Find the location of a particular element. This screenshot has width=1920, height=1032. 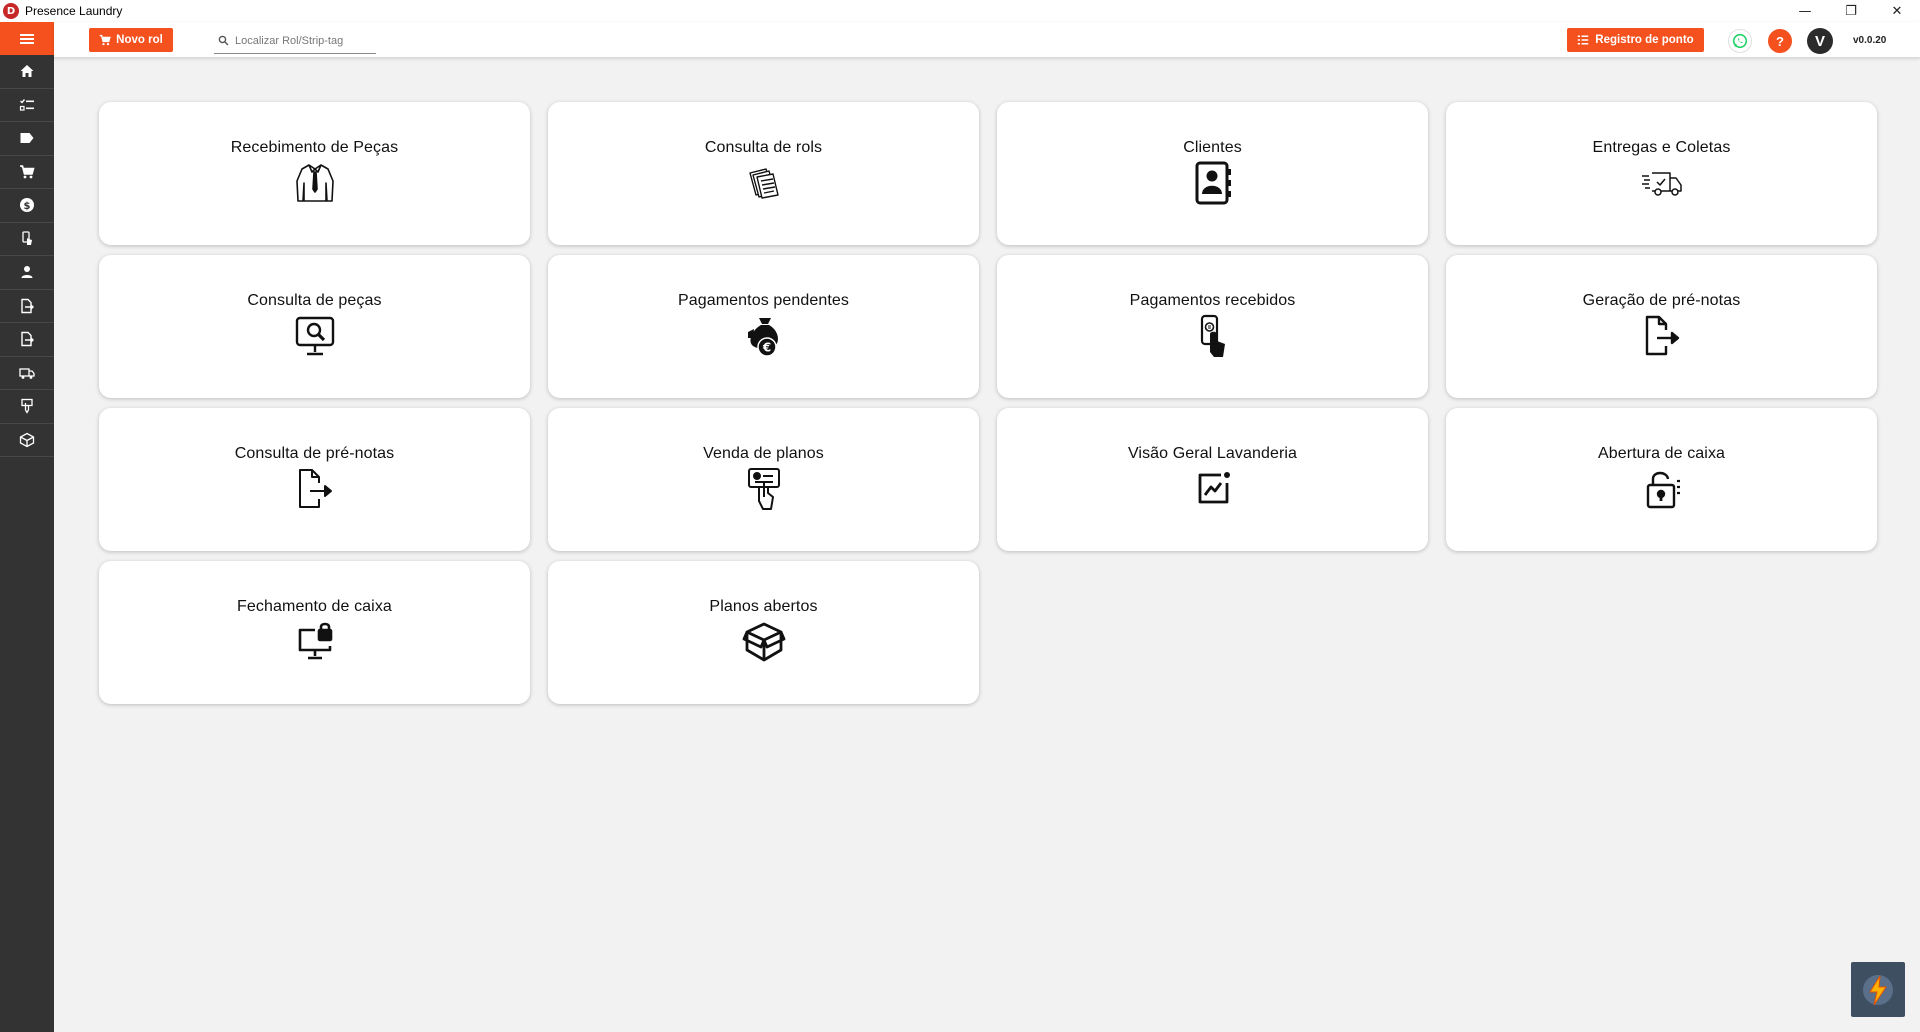

registro-ponto-button: Registro de ponto is located at coordinates (1635, 40).